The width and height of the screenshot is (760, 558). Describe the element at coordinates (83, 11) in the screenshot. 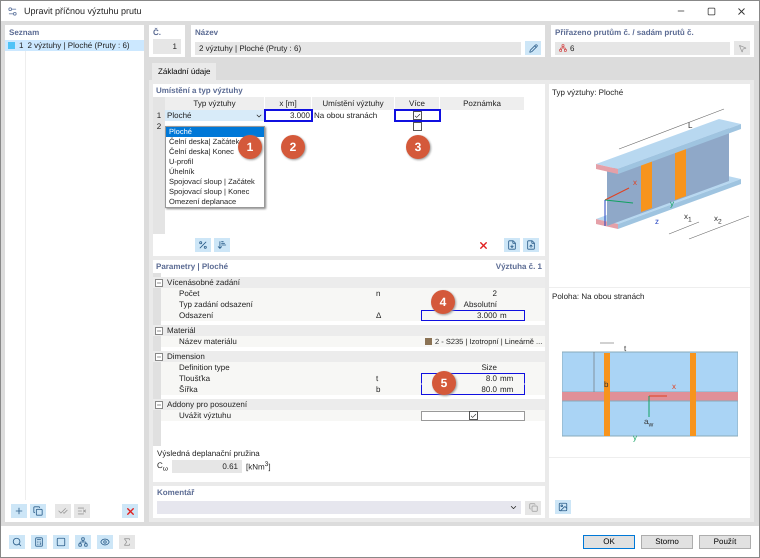

I see `window-title: Upravit příčnou výztuhu prutu` at that location.